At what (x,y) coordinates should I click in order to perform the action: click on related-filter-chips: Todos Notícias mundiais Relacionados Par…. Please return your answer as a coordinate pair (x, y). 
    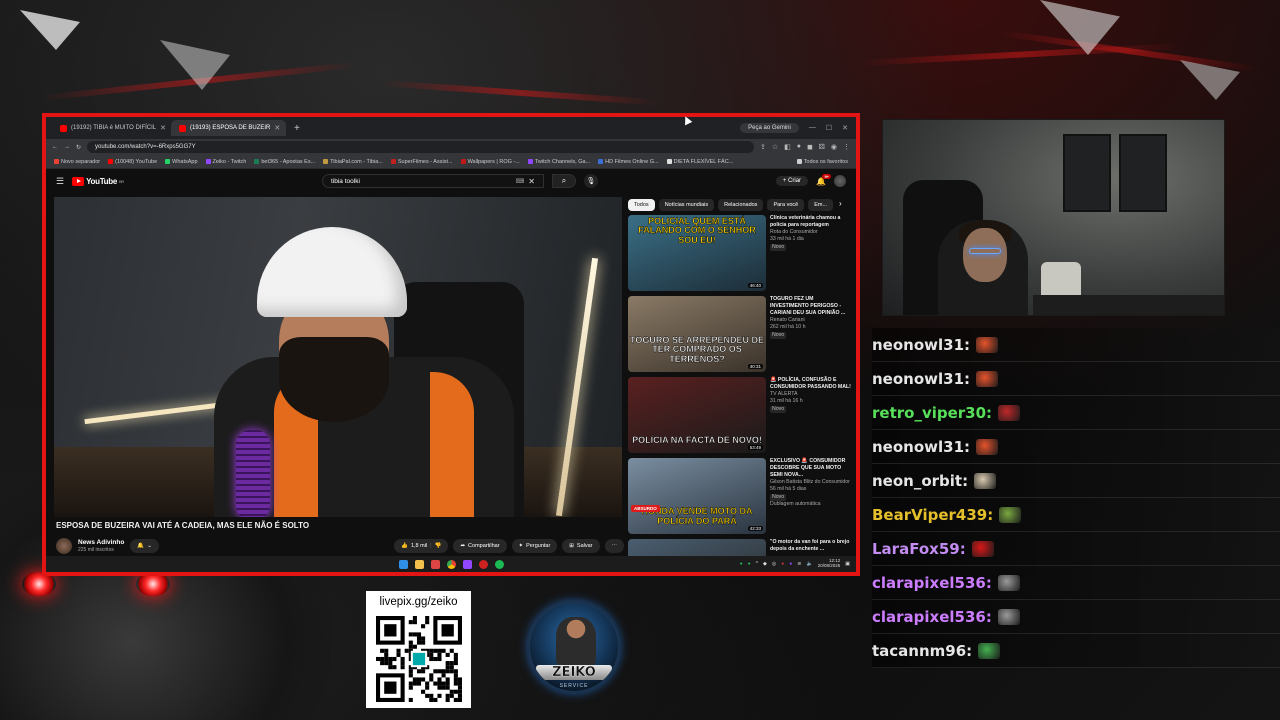
    Looking at the image, I should click on (736, 205).